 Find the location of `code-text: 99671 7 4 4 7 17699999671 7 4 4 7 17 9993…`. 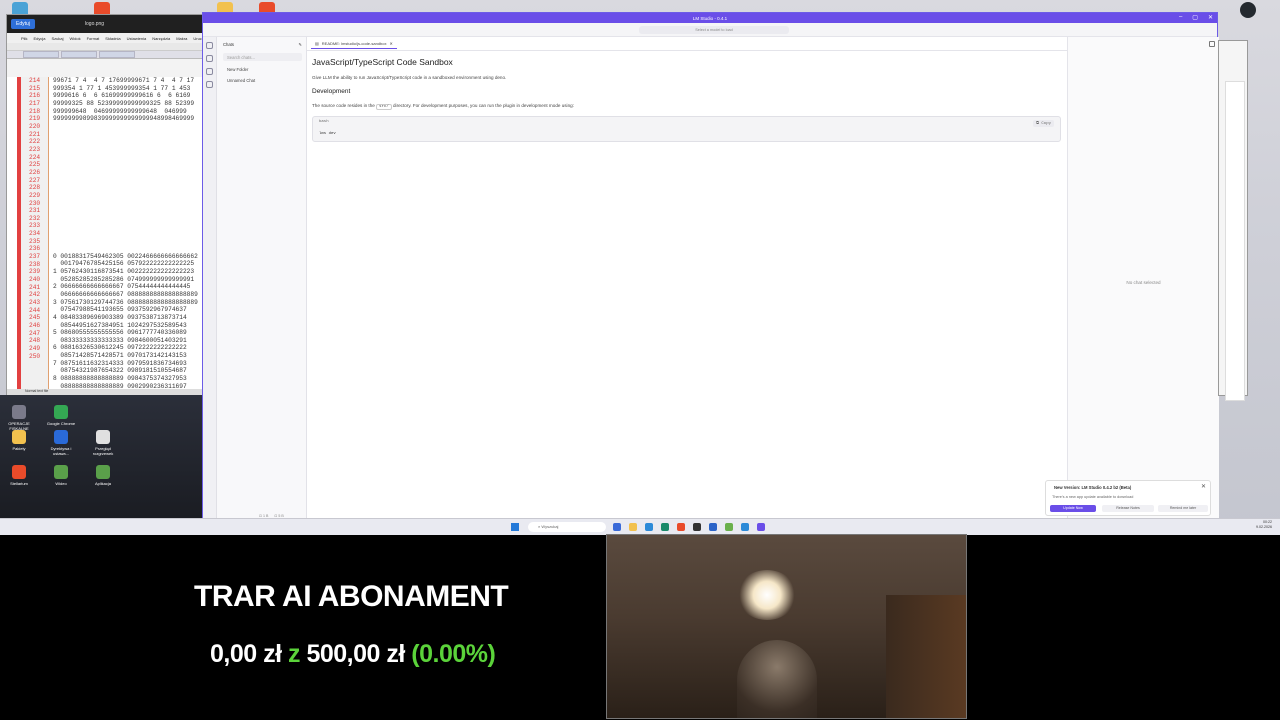

code-text: 99671 7 4 4 7 17699999671 7 4 4 7 17 9993… is located at coordinates (125, 233).